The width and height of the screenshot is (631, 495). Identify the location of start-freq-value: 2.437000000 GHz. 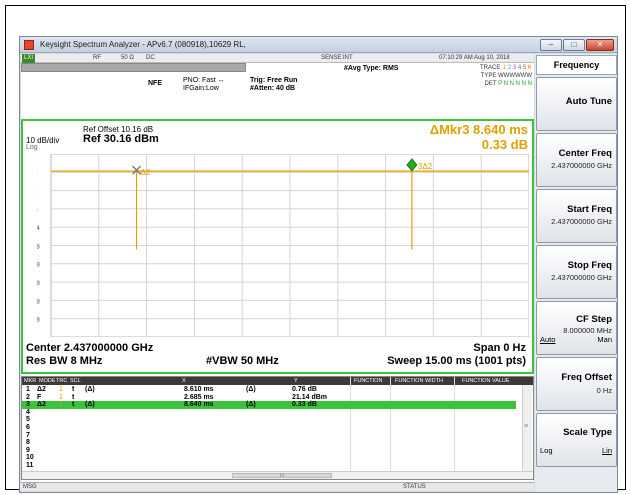
(581, 221).